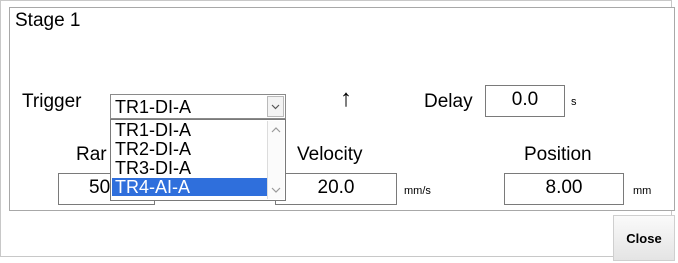 This screenshot has width=678, height=263. Describe the element at coordinates (417, 191) in the screenshot. I see `velocity-unit: mm/s` at that location.